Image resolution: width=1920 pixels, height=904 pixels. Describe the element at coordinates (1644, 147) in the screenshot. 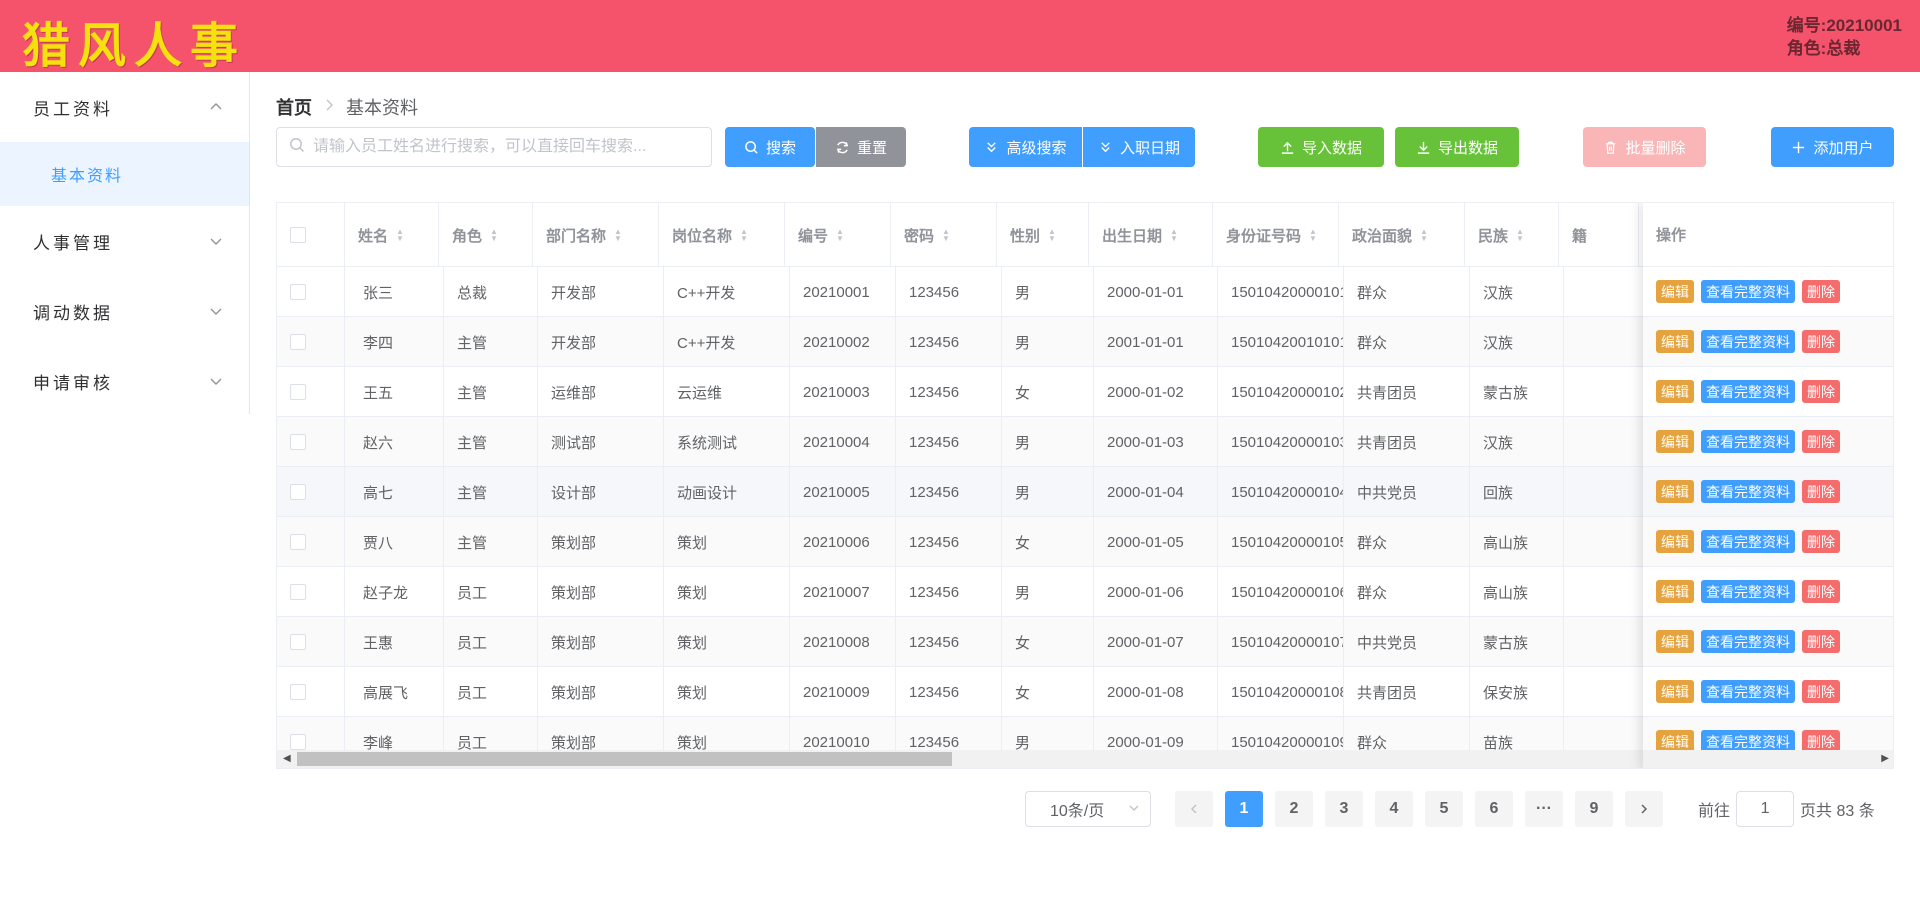

I see `batch-delete-button: 批量删除` at that location.